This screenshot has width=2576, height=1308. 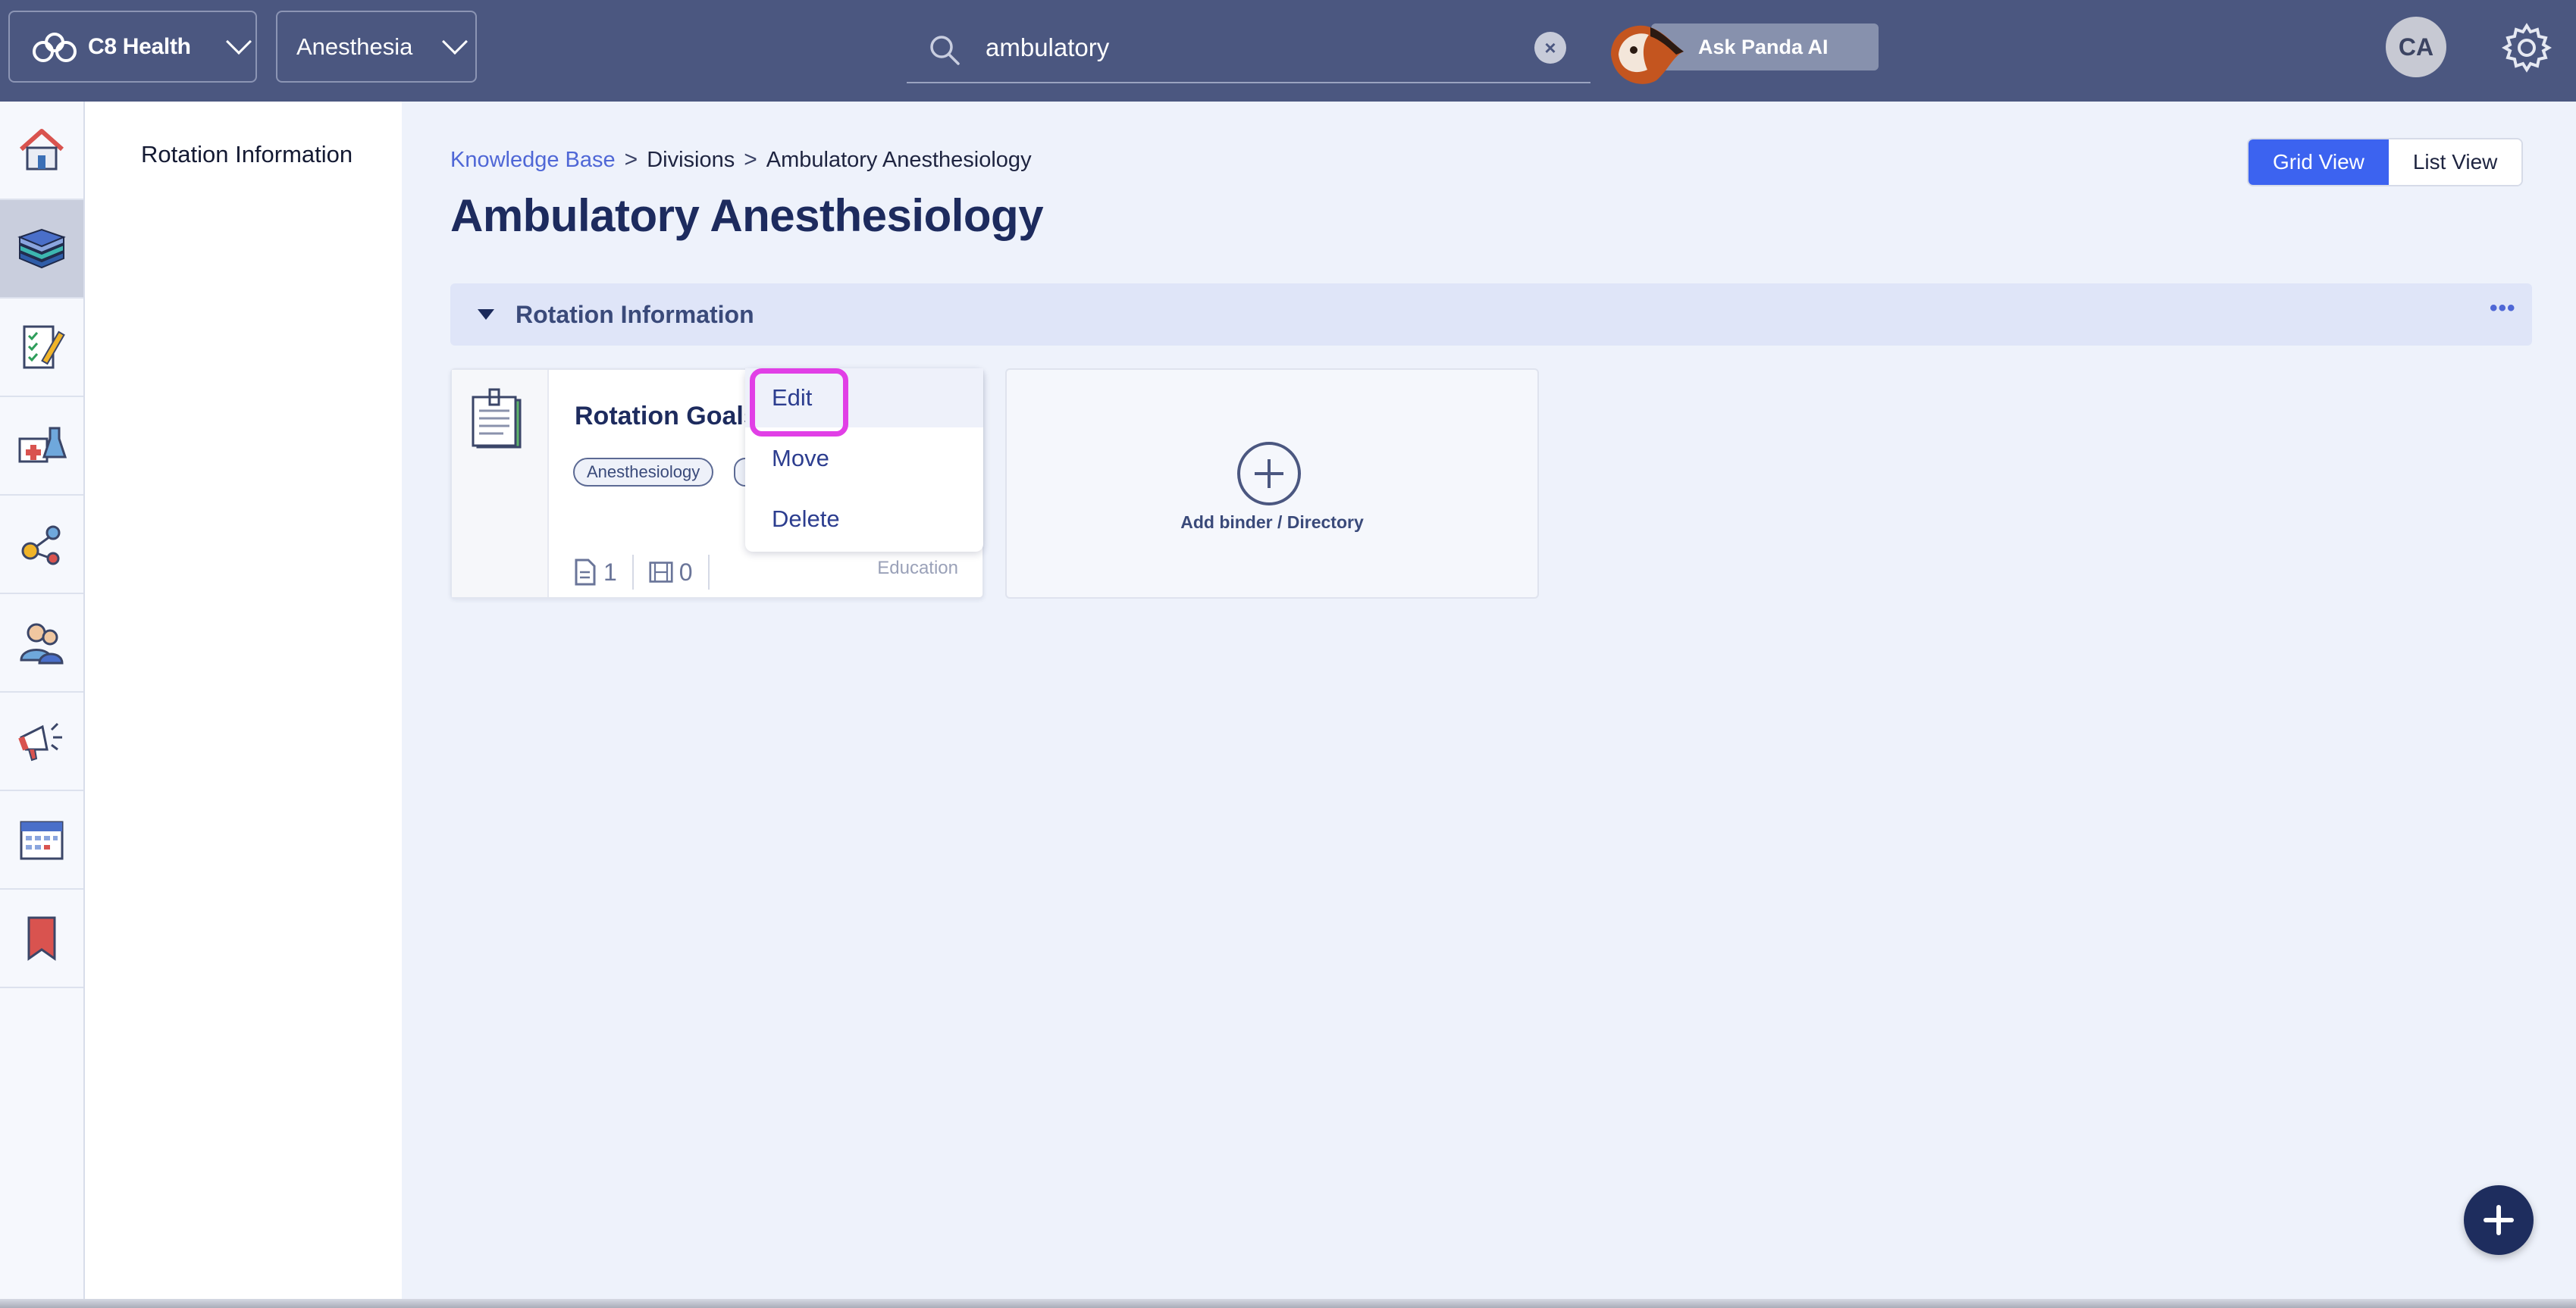 I want to click on rail-item-bookmarks, so click(x=41, y=939).